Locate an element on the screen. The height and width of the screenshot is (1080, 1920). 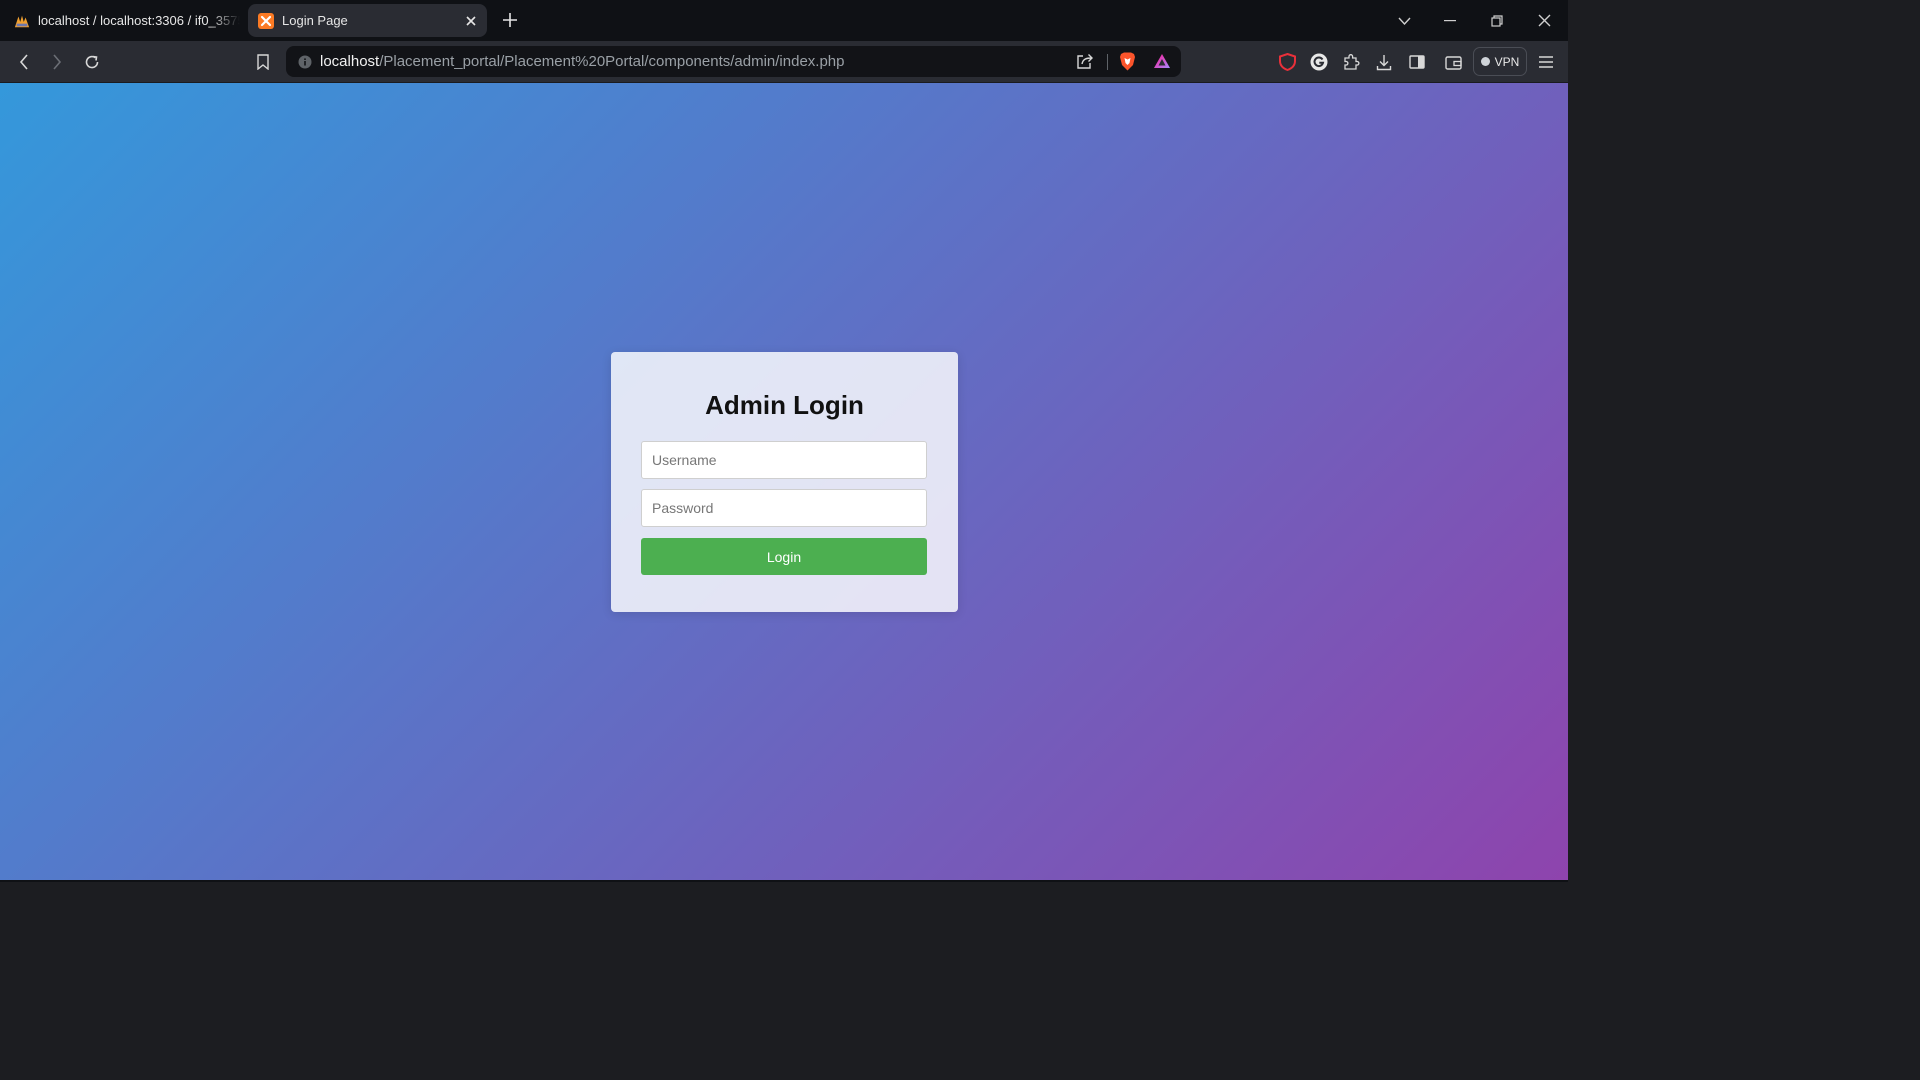
tab-search-chevron-icon is located at coordinates (1404, 20).